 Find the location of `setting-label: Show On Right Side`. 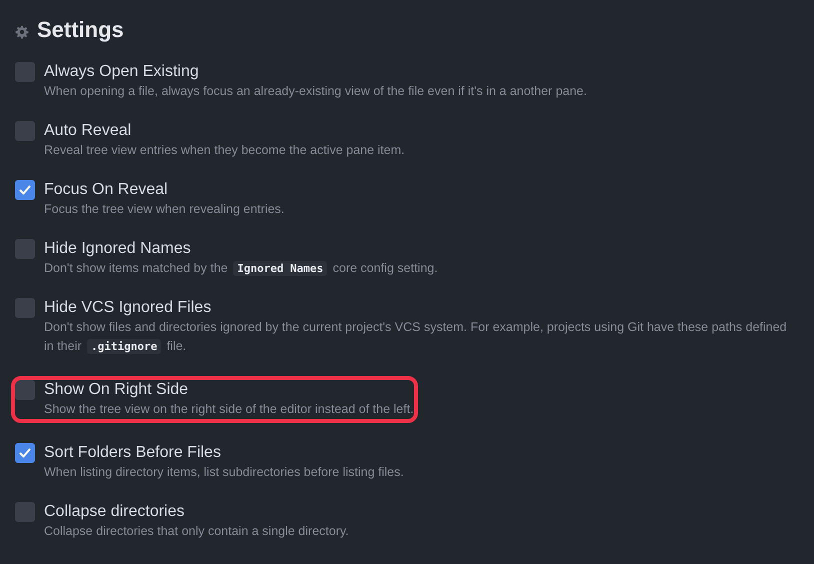

setting-label: Show On Right Side is located at coordinates (117, 390).